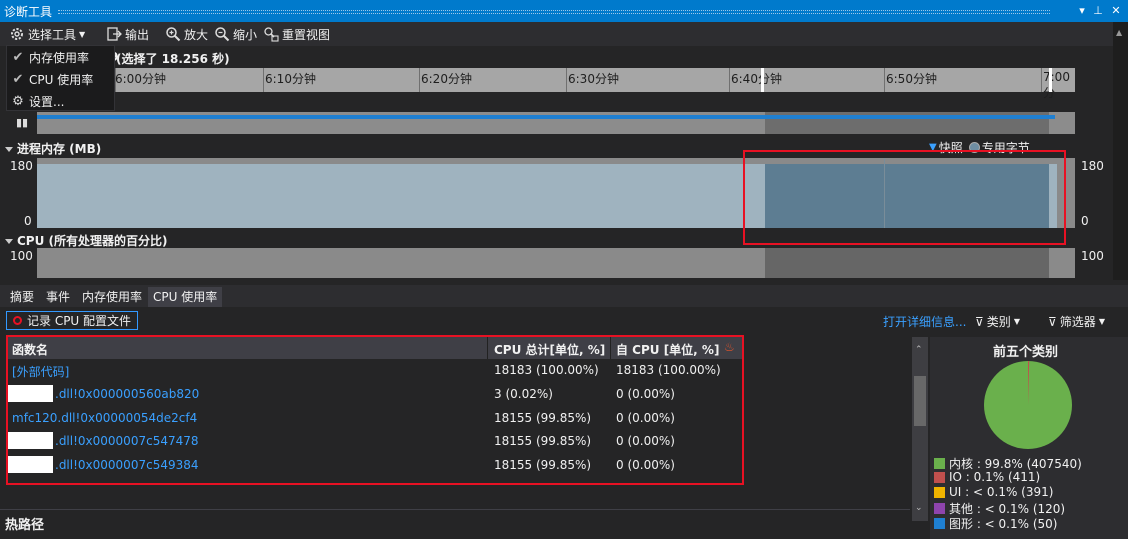 The image size is (1128, 539). What do you see at coordinates (112, 297) in the screenshot?
I see `tab-memory-usage: 内存使用率` at bounding box center [112, 297].